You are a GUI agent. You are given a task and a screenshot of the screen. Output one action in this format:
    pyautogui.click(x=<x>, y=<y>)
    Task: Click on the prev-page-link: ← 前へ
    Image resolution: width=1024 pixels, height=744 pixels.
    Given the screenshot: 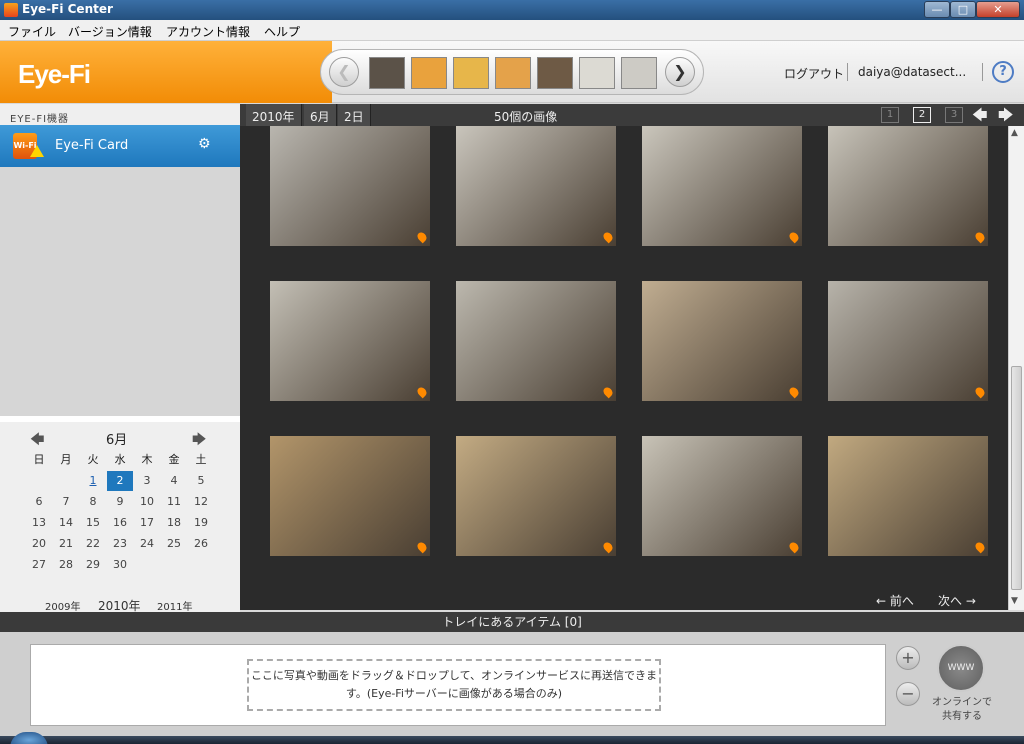 What is the action you would take?
    pyautogui.click(x=895, y=600)
    